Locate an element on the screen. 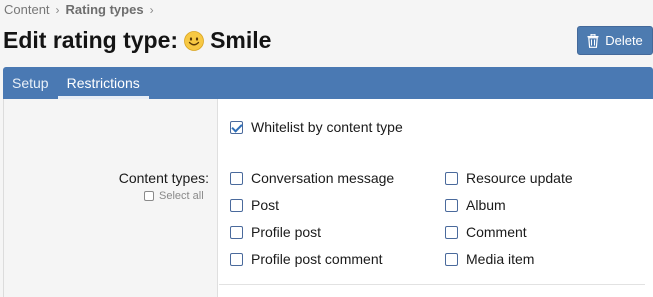 Image resolution: width=653 pixels, height=297 pixels. breadcrumb: Content › Rating types › is located at coordinates (79, 9).